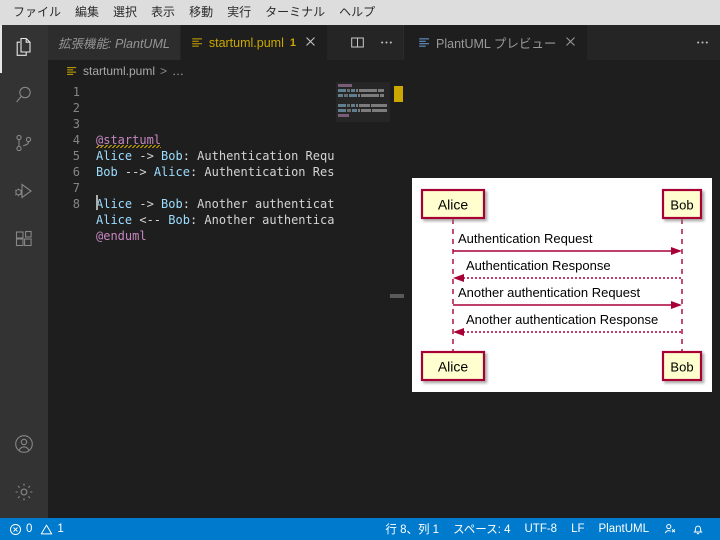 This screenshot has height=540, width=720. Describe the element at coordinates (76, 124) in the screenshot. I see `line-number: 3` at that location.